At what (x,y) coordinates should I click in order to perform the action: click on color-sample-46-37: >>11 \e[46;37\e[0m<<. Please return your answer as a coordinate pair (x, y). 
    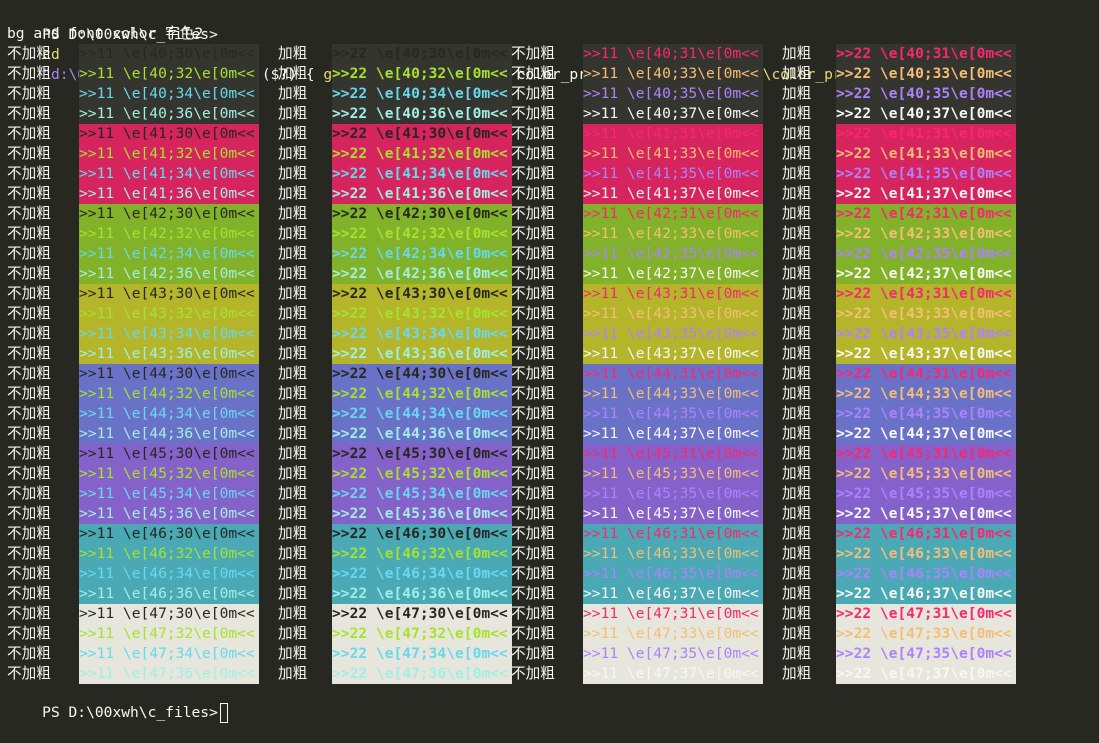
    Looking at the image, I should click on (673, 594).